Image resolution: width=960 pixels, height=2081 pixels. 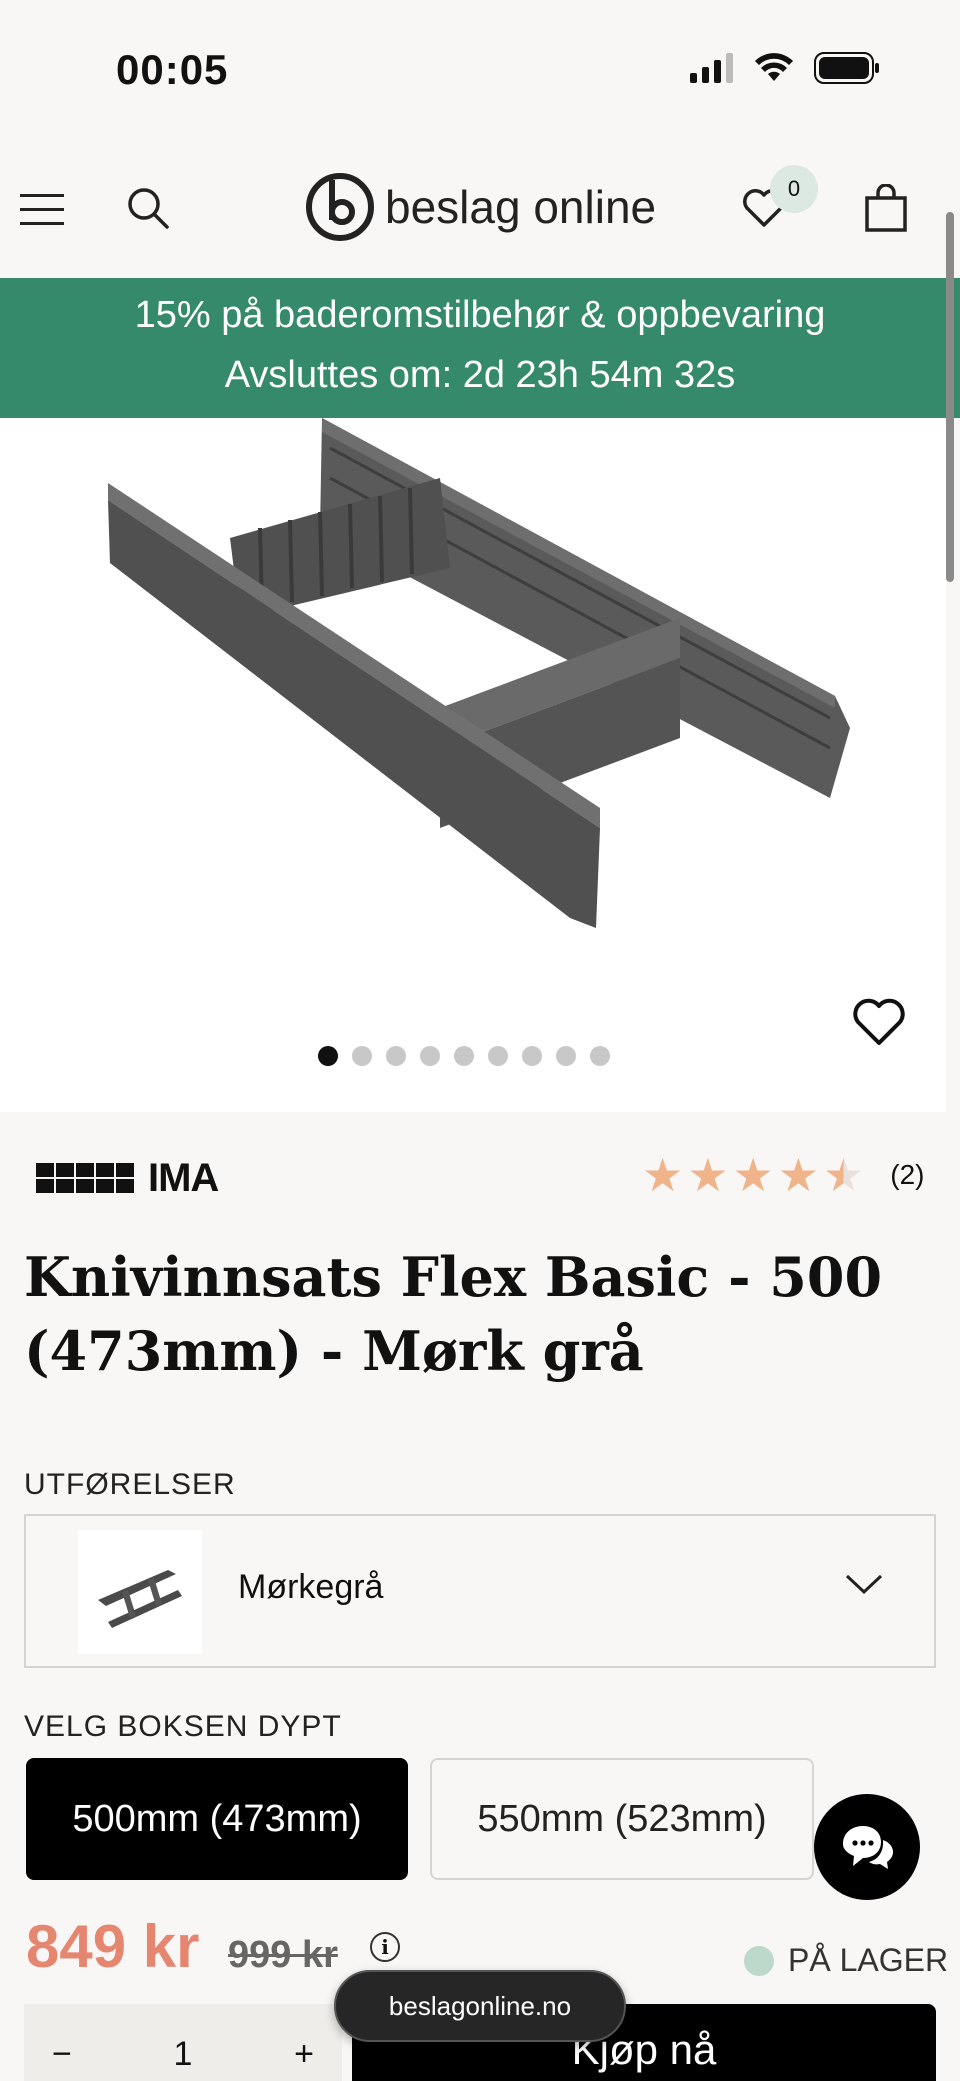 I want to click on search-icon, so click(x=148, y=208).